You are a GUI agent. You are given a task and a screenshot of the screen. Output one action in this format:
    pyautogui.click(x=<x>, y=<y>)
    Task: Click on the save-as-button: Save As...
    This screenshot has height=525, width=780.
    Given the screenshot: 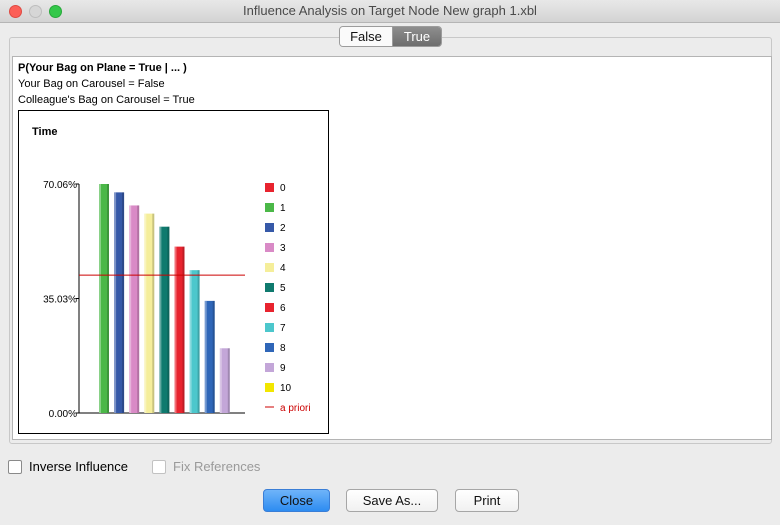 What is the action you would take?
    pyautogui.click(x=392, y=500)
    